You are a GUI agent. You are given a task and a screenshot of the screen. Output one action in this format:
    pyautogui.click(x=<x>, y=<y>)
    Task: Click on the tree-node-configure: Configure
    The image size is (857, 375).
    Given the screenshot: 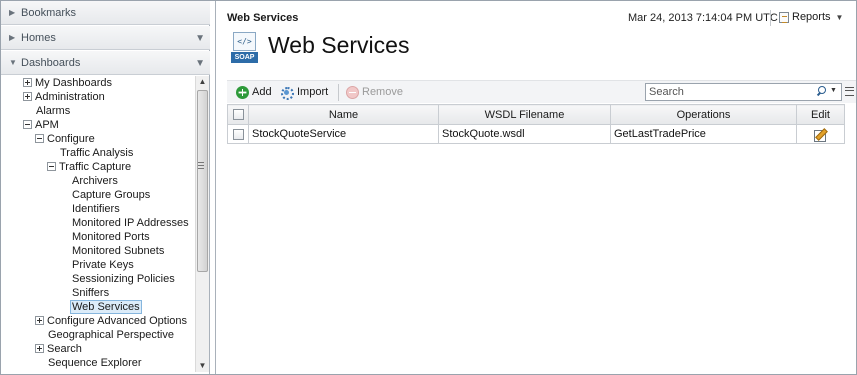 What is the action you would take?
    pyautogui.click(x=65, y=139)
    